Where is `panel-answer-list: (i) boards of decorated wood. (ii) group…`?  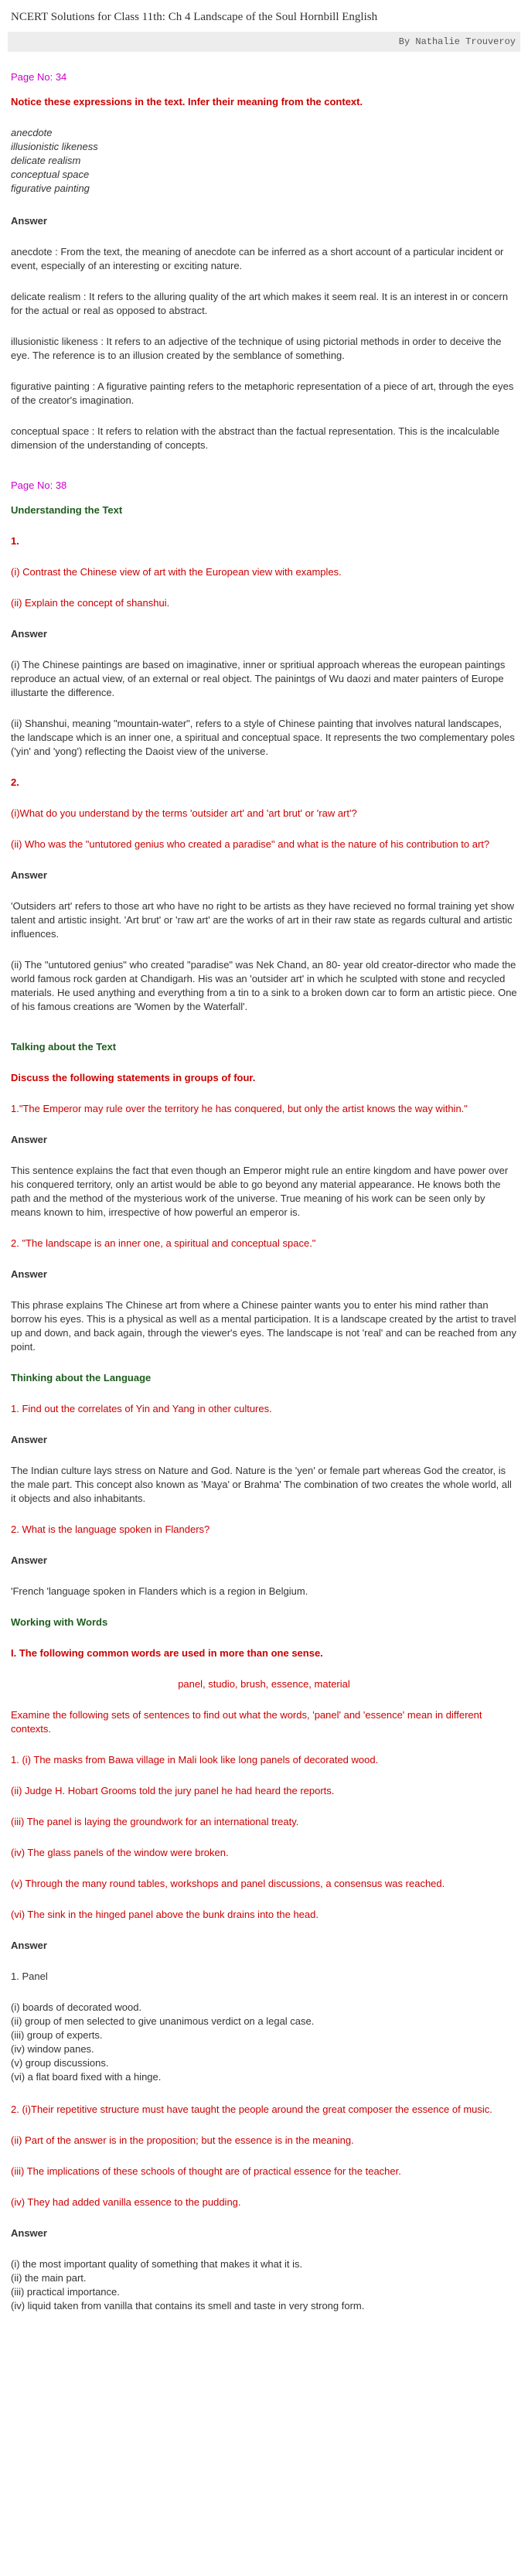 panel-answer-list: (i) boards of decorated wood. (ii) group… is located at coordinates (264, 2042).